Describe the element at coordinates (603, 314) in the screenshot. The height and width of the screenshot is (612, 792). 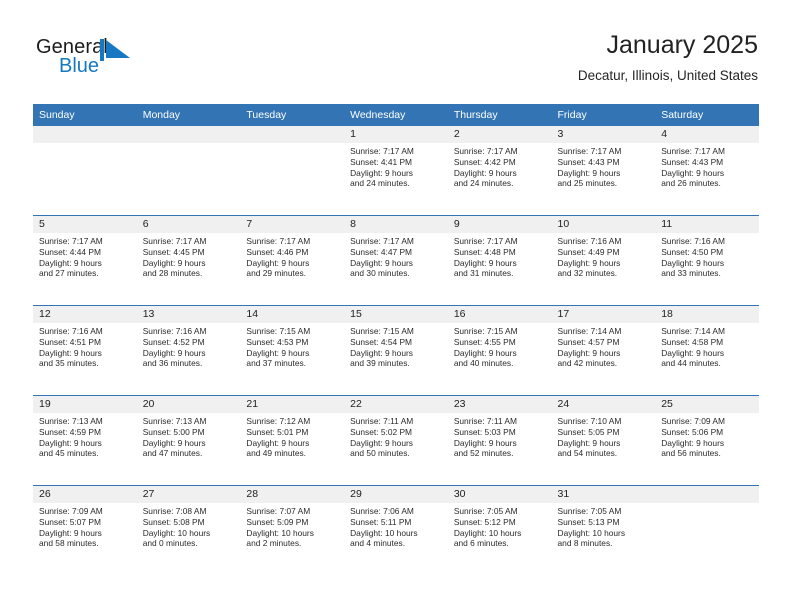
I see `day-number: 17` at that location.